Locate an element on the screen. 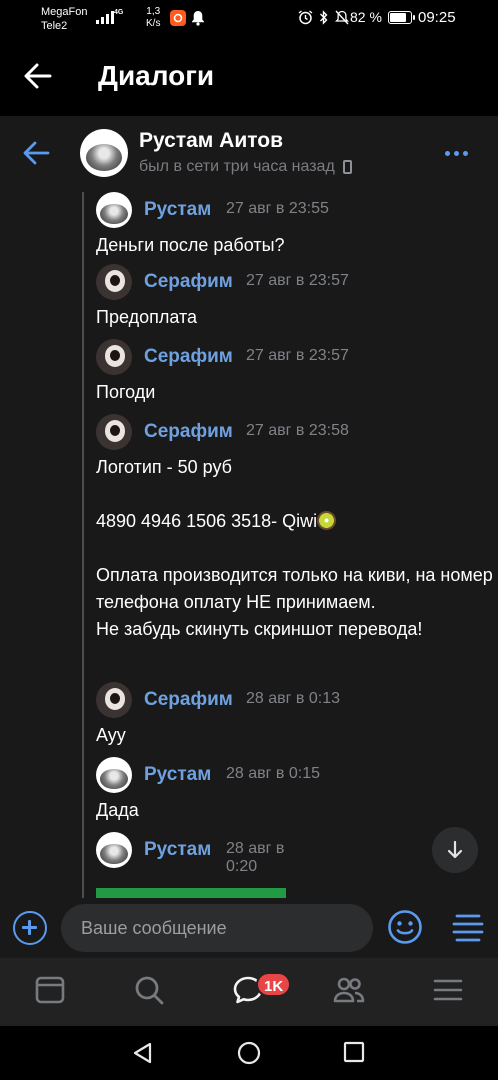 This screenshot has height=1080, width=498. bluetooth-icon is located at coordinates (324, 17).